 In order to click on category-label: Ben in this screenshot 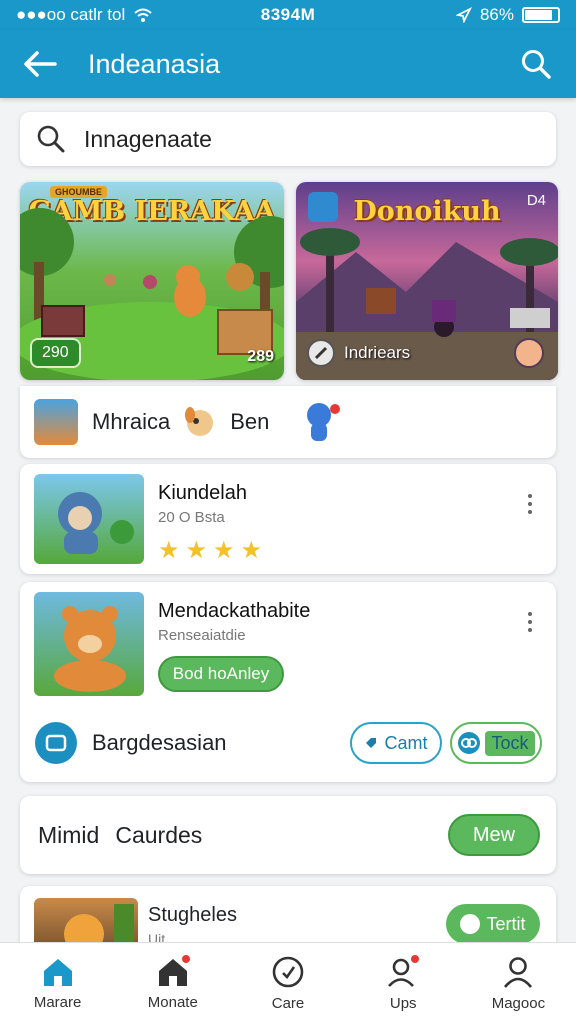, I will do `click(249, 422)`.